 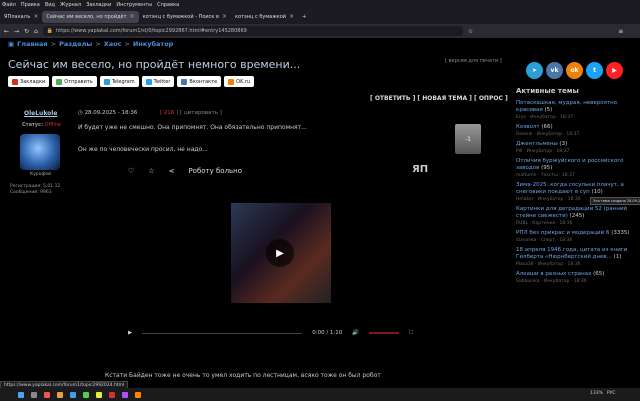 What do you see at coordinates (42, 125) in the screenshot?
I see `author-status: Статус: Offline` at bounding box center [42, 125].